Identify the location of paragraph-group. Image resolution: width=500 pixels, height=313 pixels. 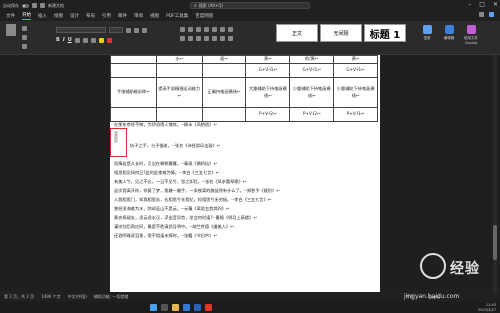
(206, 36).